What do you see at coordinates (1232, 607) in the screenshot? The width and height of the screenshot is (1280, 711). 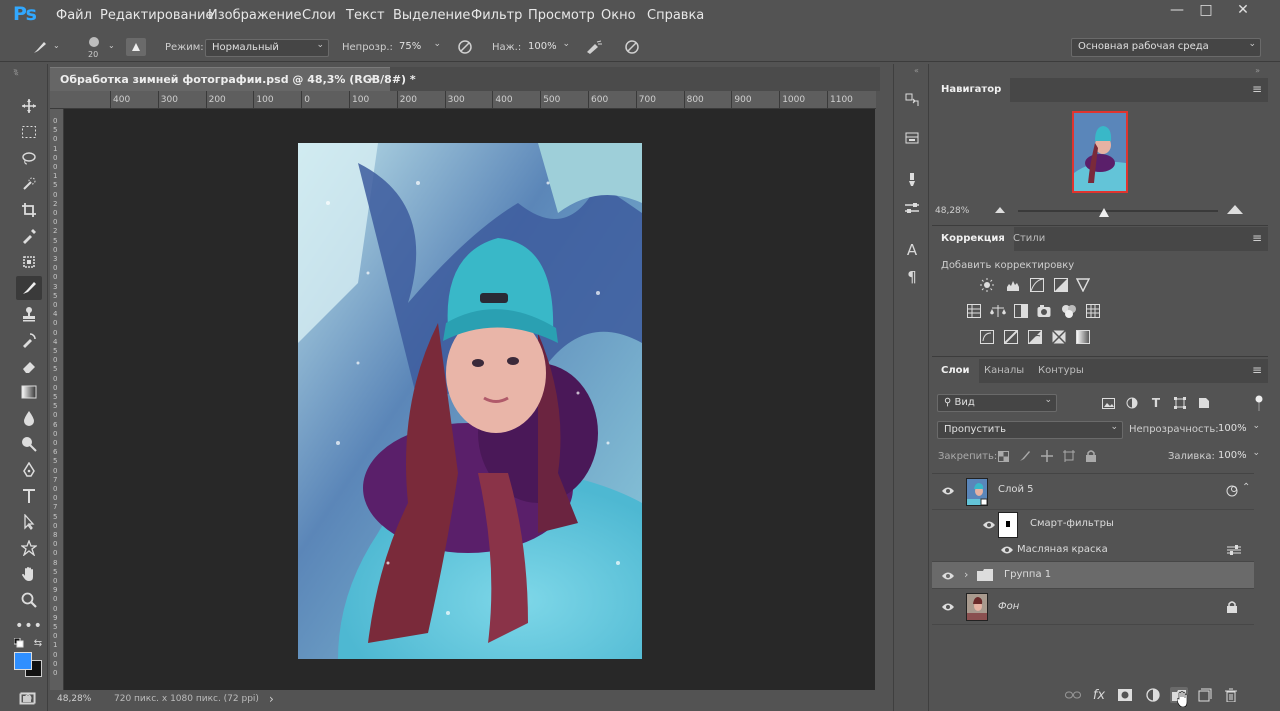 I see `lock-icon` at bounding box center [1232, 607].